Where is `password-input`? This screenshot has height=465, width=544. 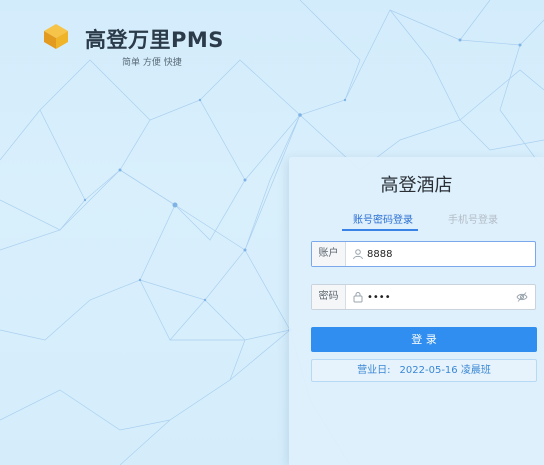 password-input is located at coordinates (442, 297).